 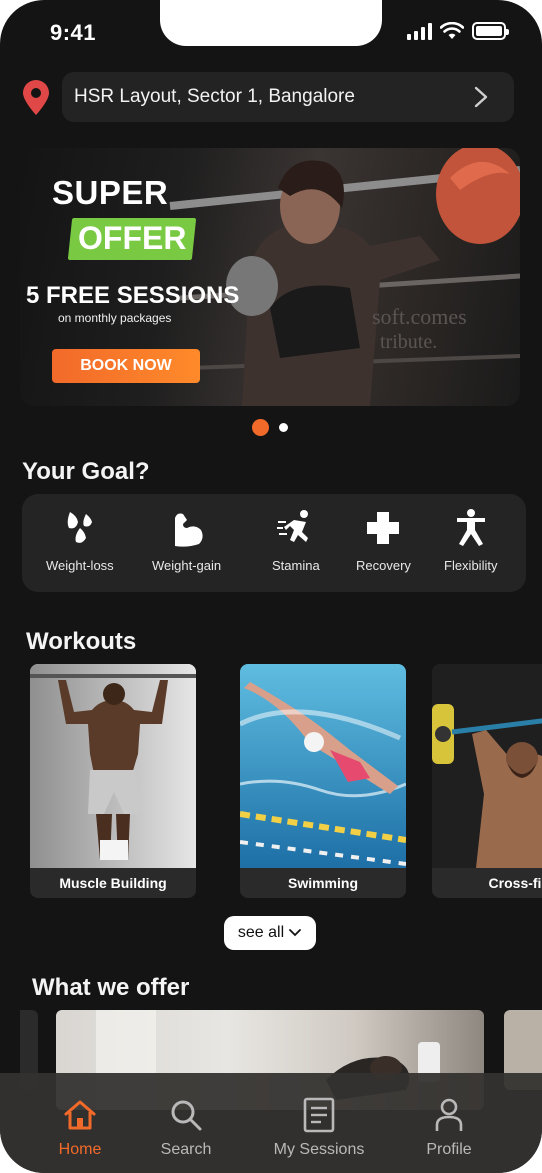 What do you see at coordinates (79, 527) in the screenshot?
I see `droplets-icon` at bounding box center [79, 527].